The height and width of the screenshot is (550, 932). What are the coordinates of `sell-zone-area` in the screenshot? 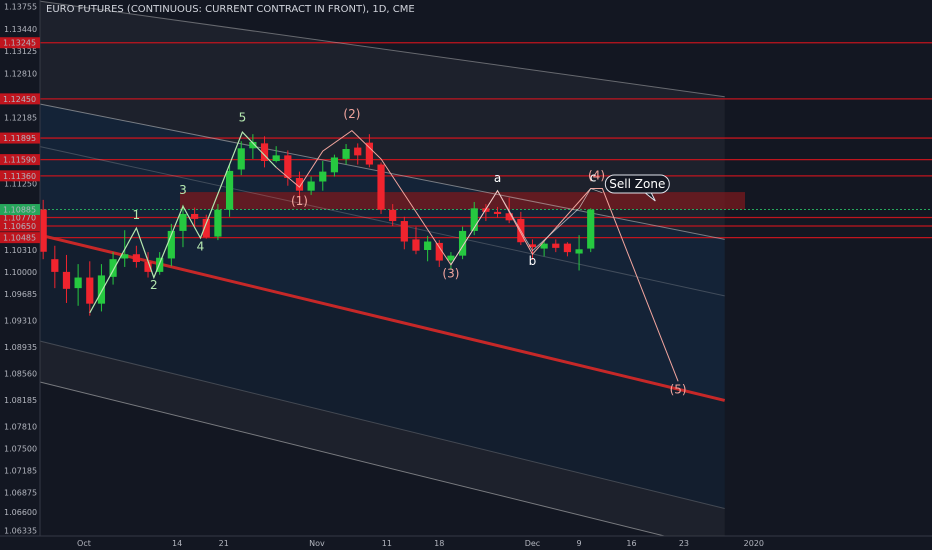 It's located at (462, 201).